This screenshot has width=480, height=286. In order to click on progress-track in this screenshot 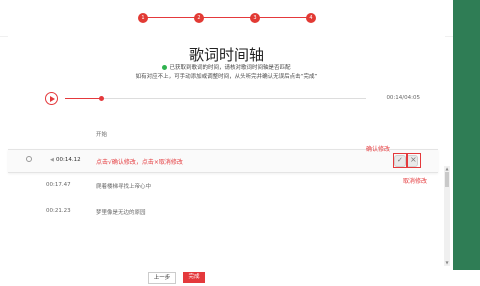, I will do `click(215, 98)`.